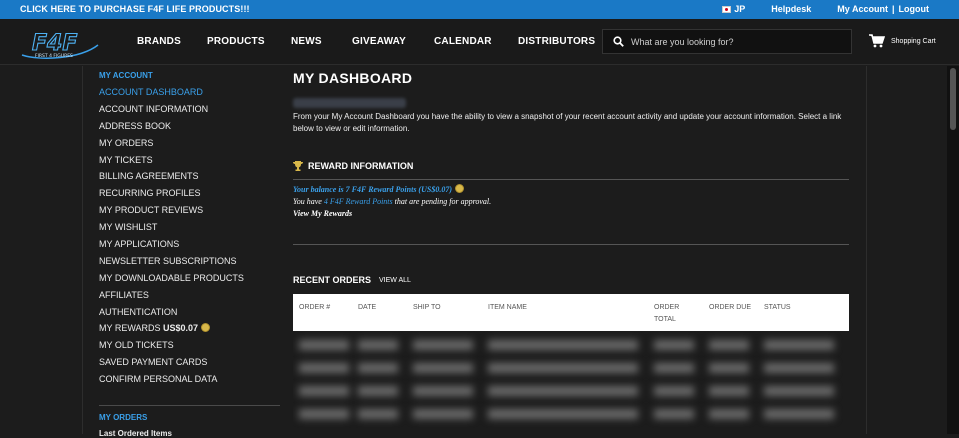  Describe the element at coordinates (171, 128) in the screenshot. I see `sidebar-item-address-book: ADDRESS BOOK` at that location.